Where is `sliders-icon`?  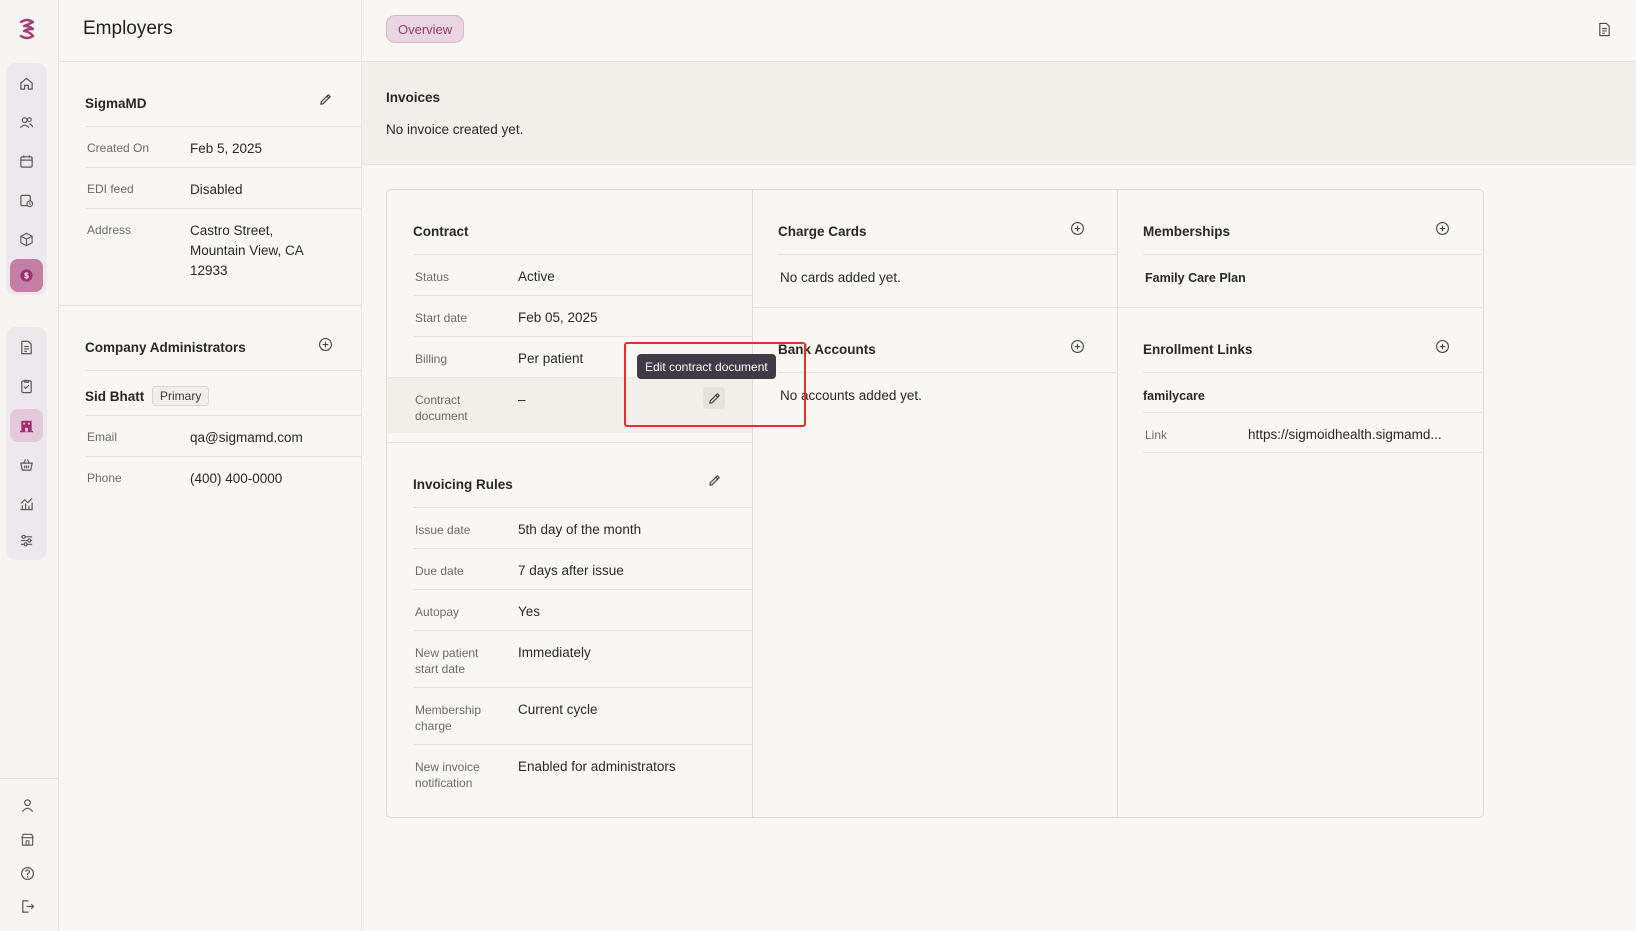
sliders-icon is located at coordinates (26, 540).